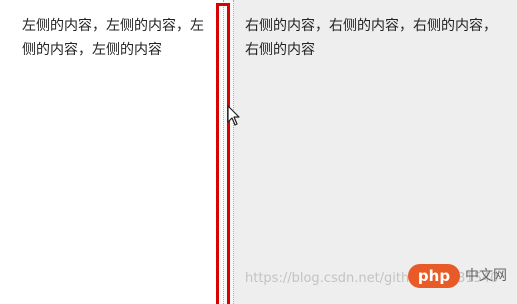 The image size is (517, 304). I want to click on right-pane-text: 右侧的内容，右侧的内容，右侧的内容，右侧的内容, so click(371, 38).